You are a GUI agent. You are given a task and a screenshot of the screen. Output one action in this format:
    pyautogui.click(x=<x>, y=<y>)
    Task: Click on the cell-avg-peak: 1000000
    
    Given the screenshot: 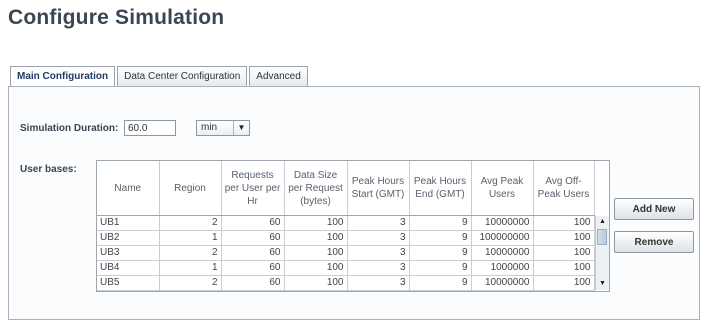 What is the action you would take?
    pyautogui.click(x=502, y=268)
    